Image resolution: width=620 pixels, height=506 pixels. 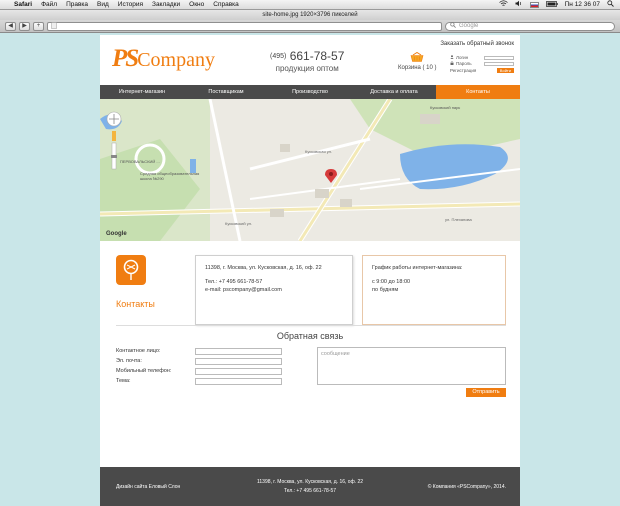 I want to click on lock-icon, so click(x=452, y=63).